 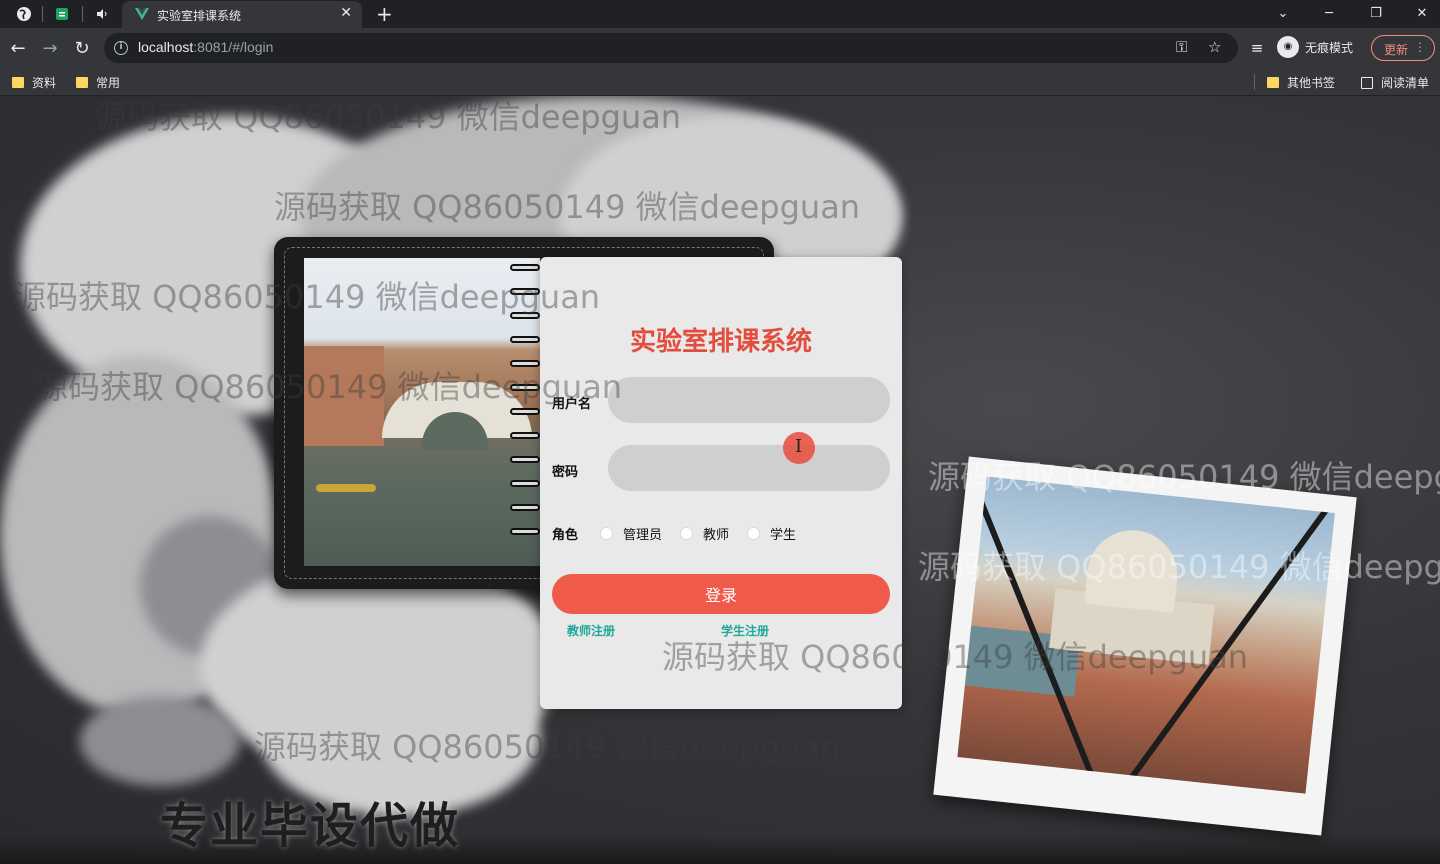 What do you see at coordinates (62, 14) in the screenshot?
I see `sheet-icon` at bounding box center [62, 14].